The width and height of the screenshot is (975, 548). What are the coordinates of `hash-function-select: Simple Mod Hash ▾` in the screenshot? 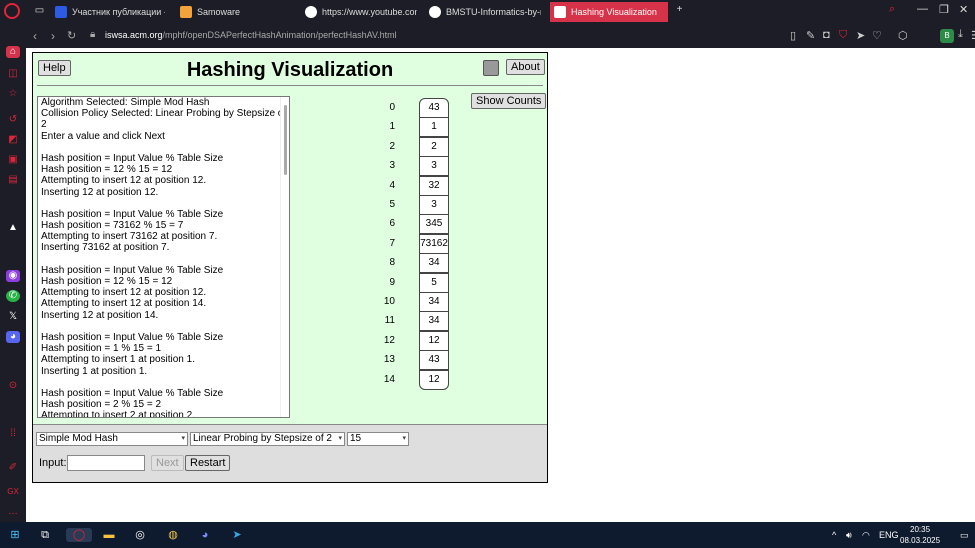 It's located at (112, 439).